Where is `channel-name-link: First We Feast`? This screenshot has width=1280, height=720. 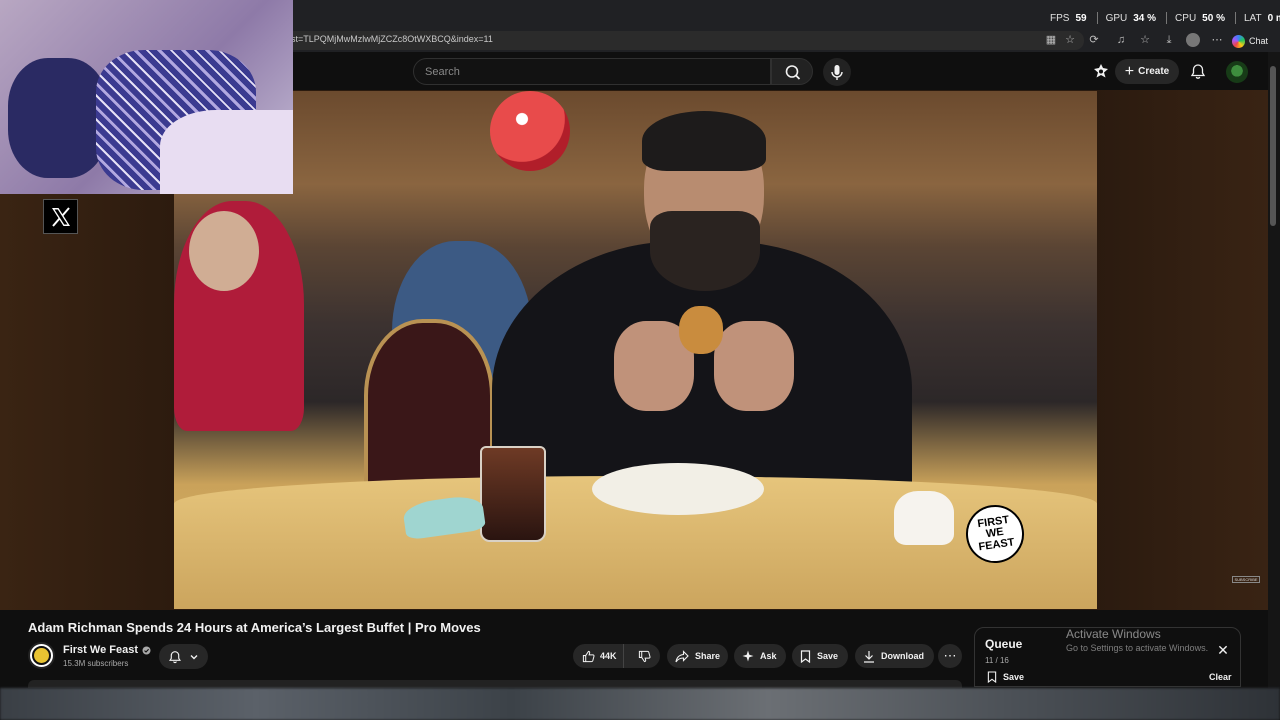
channel-name-link: First We Feast is located at coordinates (107, 650).